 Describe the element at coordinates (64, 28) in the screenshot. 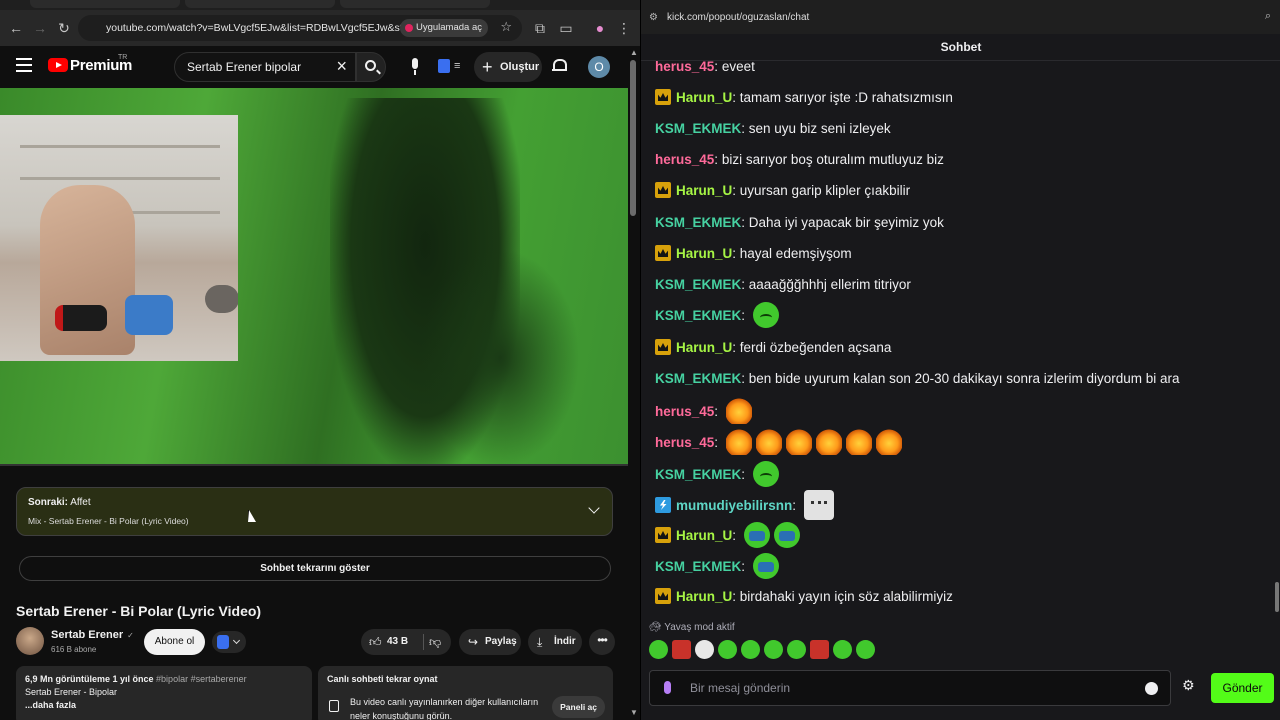

I see `reload-icon: ↻` at that location.